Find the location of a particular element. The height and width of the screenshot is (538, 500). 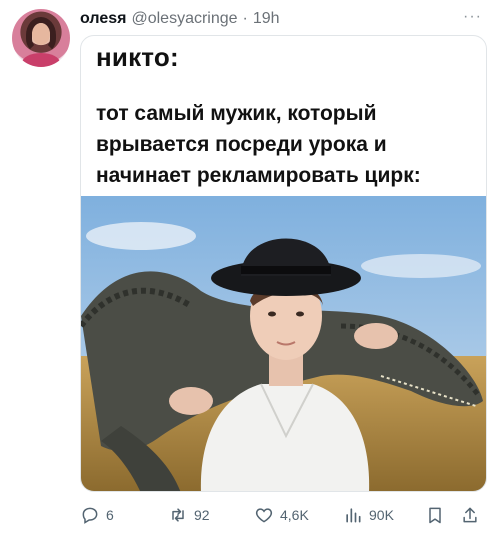

like-icon is located at coordinates (264, 515).